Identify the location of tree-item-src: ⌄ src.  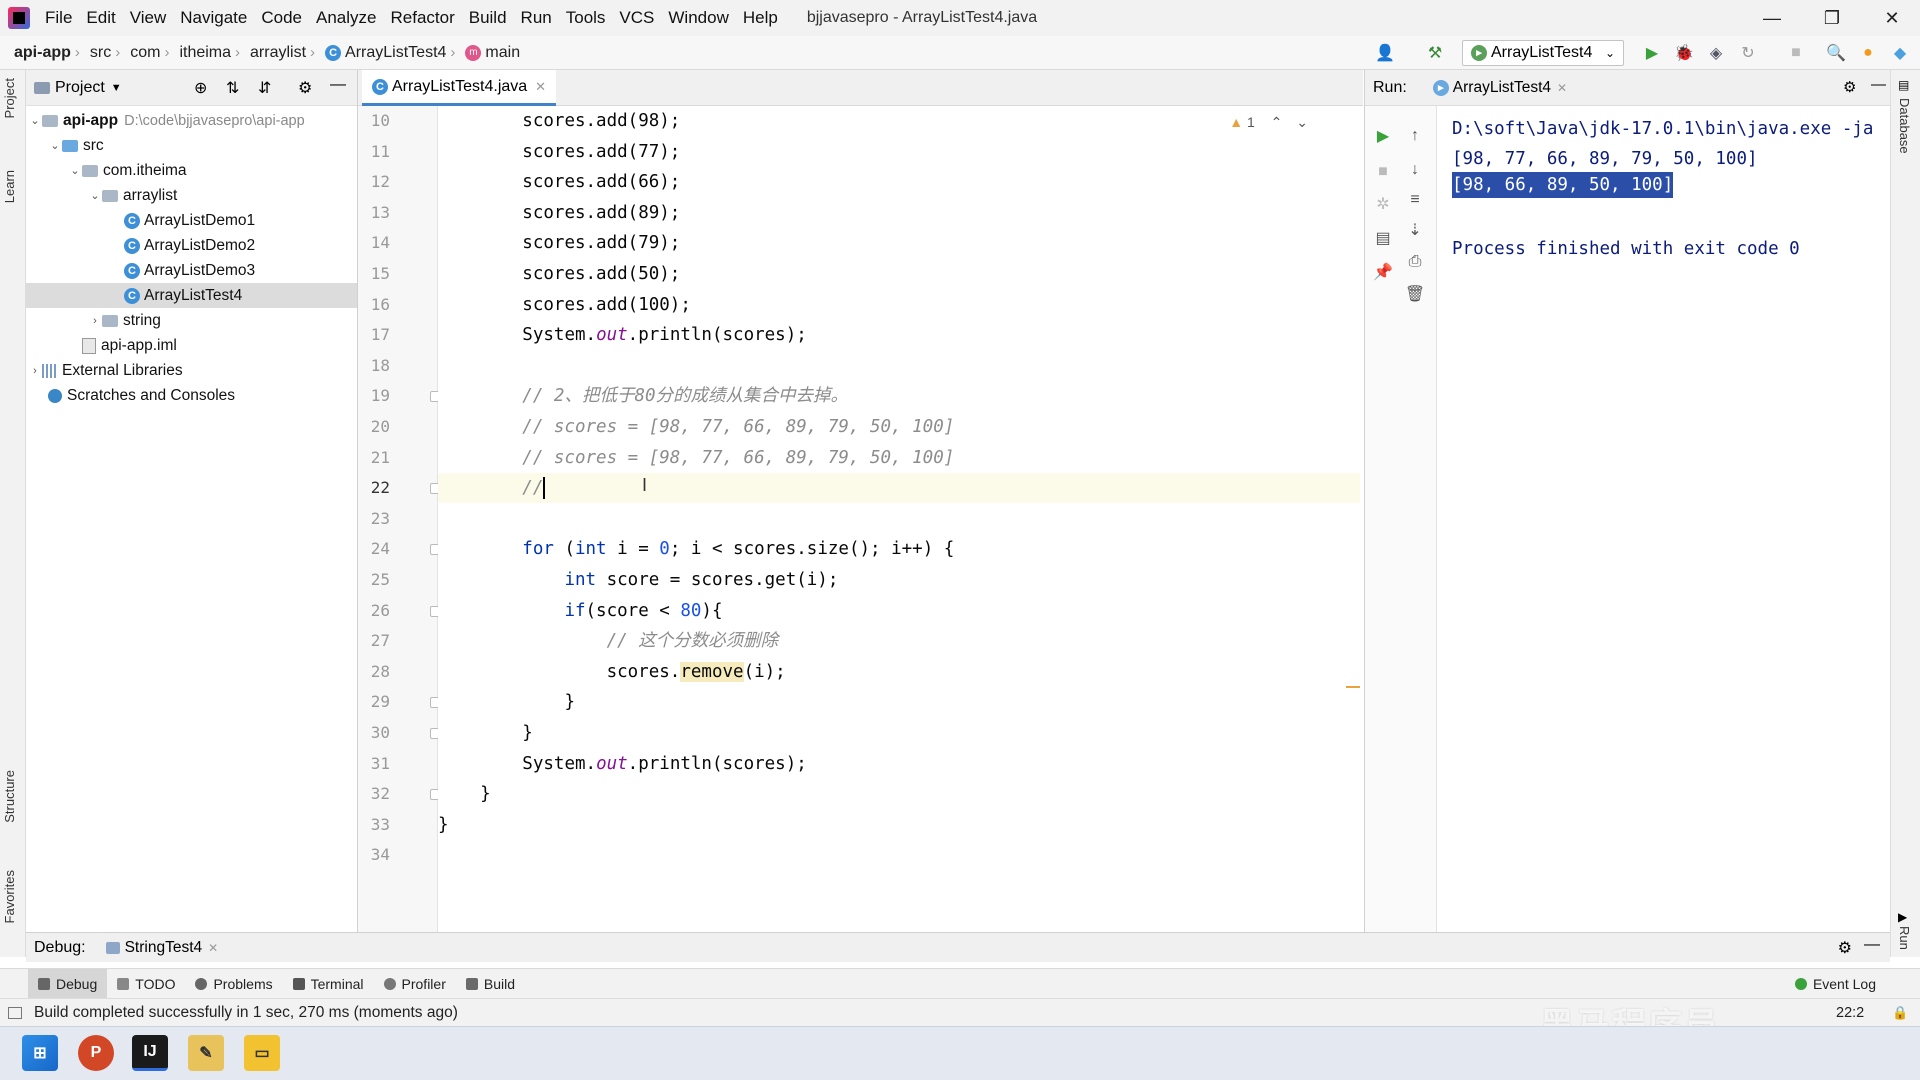
(191, 145).